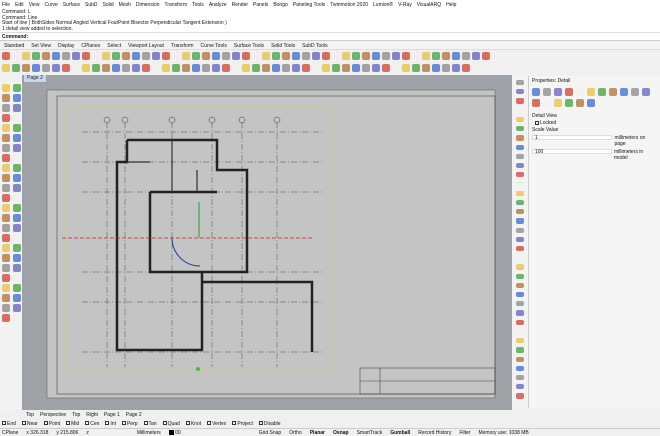 This screenshot has height=436, width=660. I want to click on grid-snap-toggle: Grid Snap, so click(270, 433).